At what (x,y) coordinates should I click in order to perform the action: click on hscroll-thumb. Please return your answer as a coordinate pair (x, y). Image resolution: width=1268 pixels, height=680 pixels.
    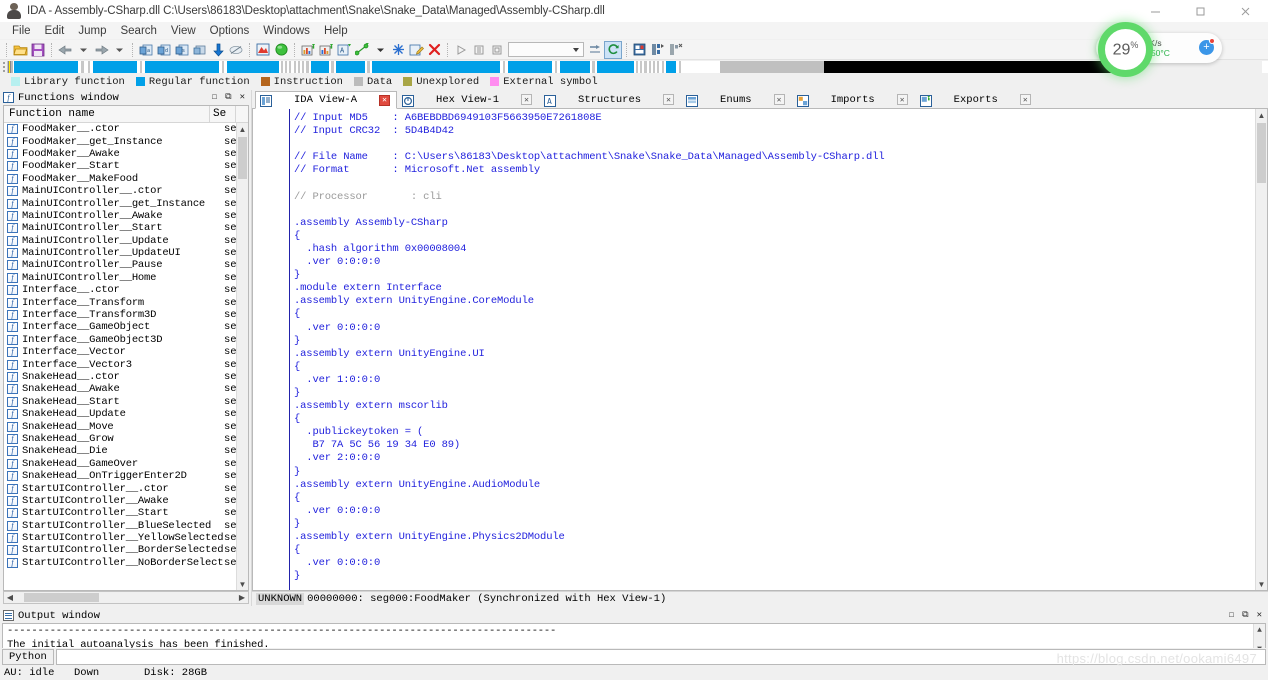
    Looking at the image, I should click on (61, 597).